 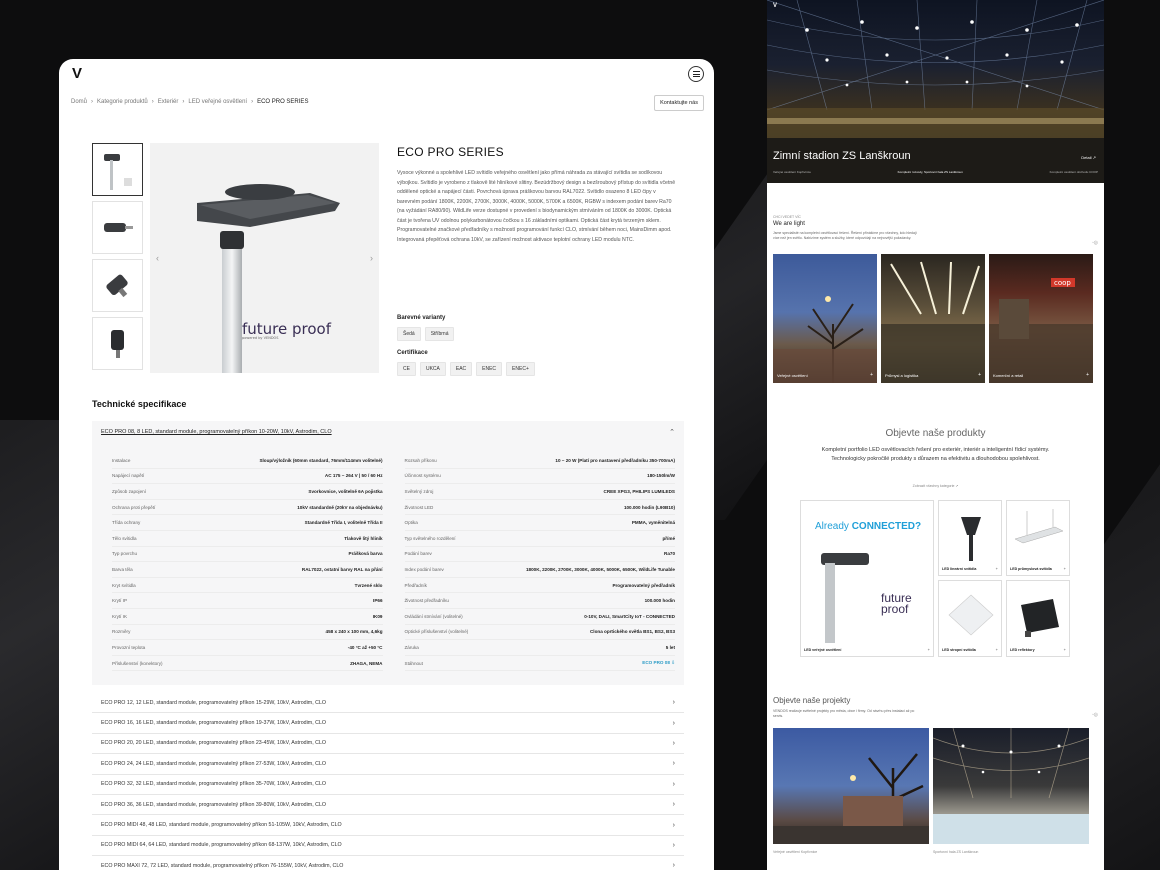 What do you see at coordinates (432, 369) in the screenshot?
I see `cert-chip: UKCA` at bounding box center [432, 369].